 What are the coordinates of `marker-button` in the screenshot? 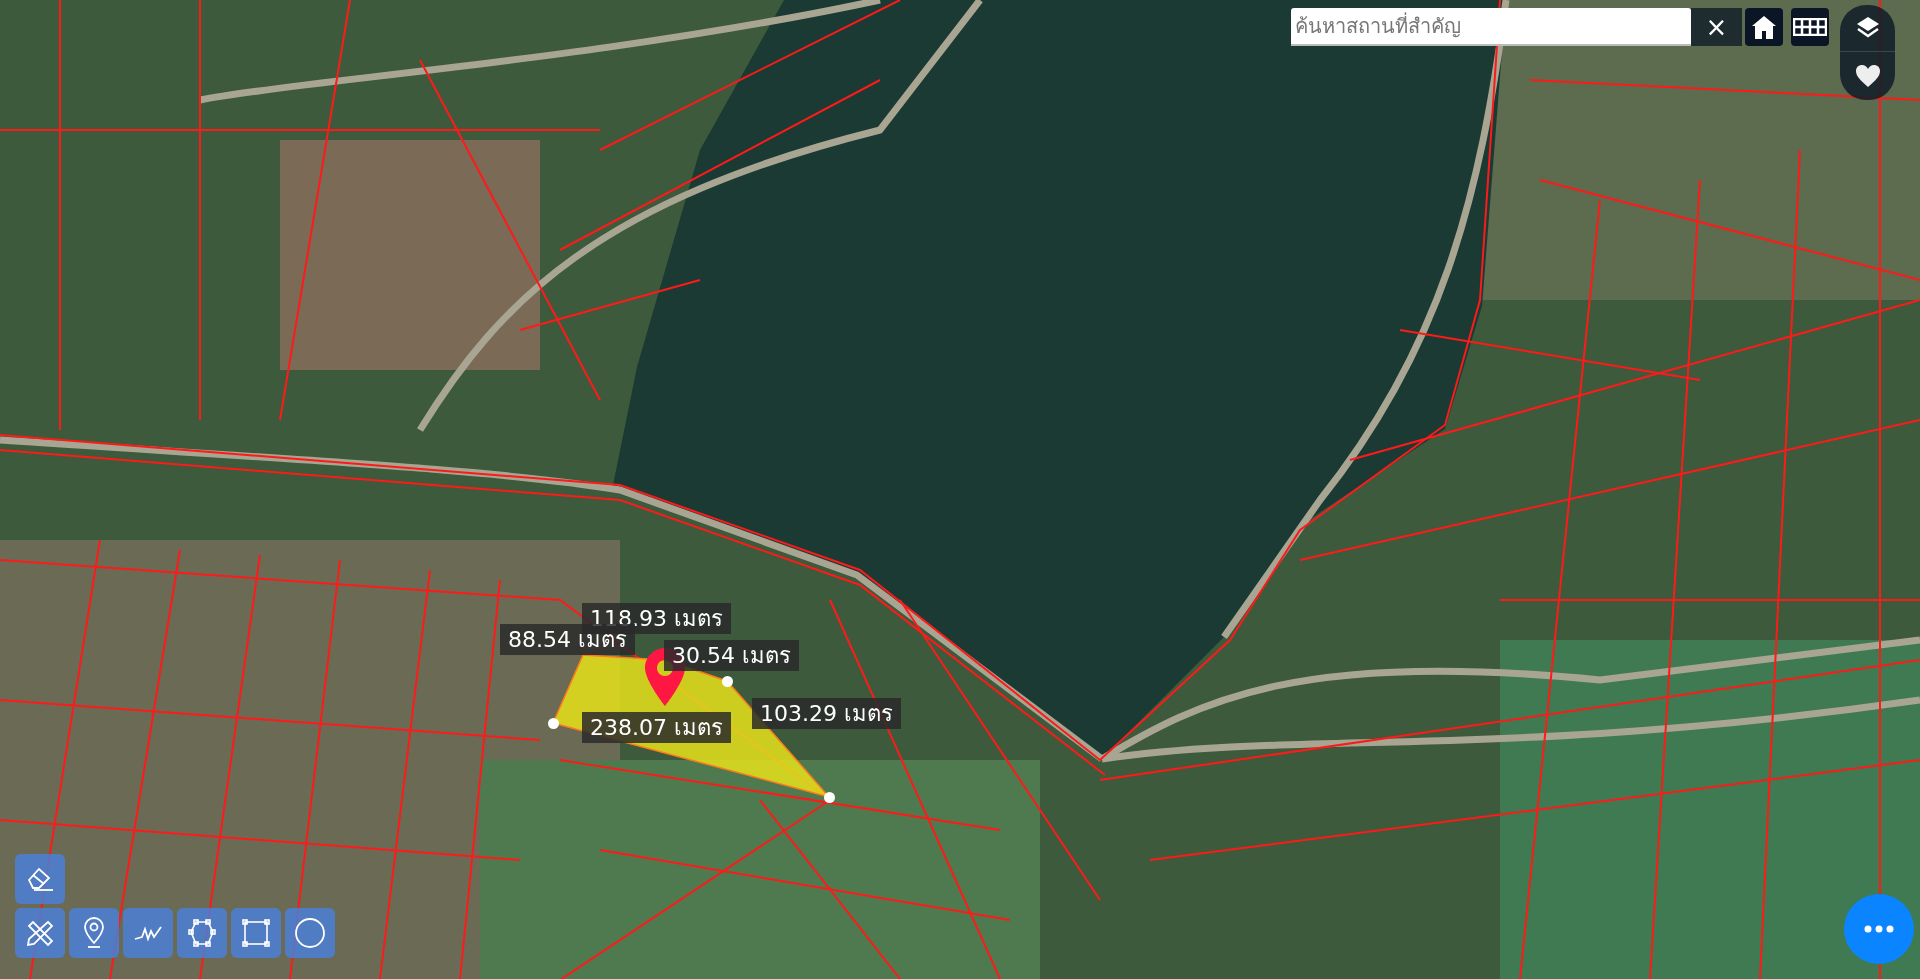 It's located at (94, 933).